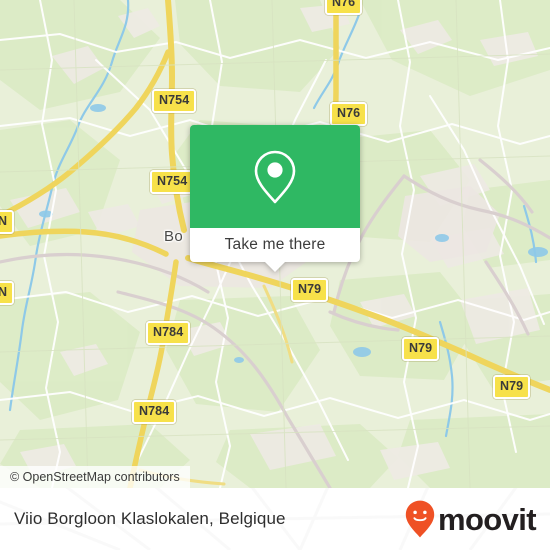 The height and width of the screenshot is (550, 550). What do you see at coordinates (420, 519) in the screenshot?
I see `moovit-pin-smiley-icon` at bounding box center [420, 519].